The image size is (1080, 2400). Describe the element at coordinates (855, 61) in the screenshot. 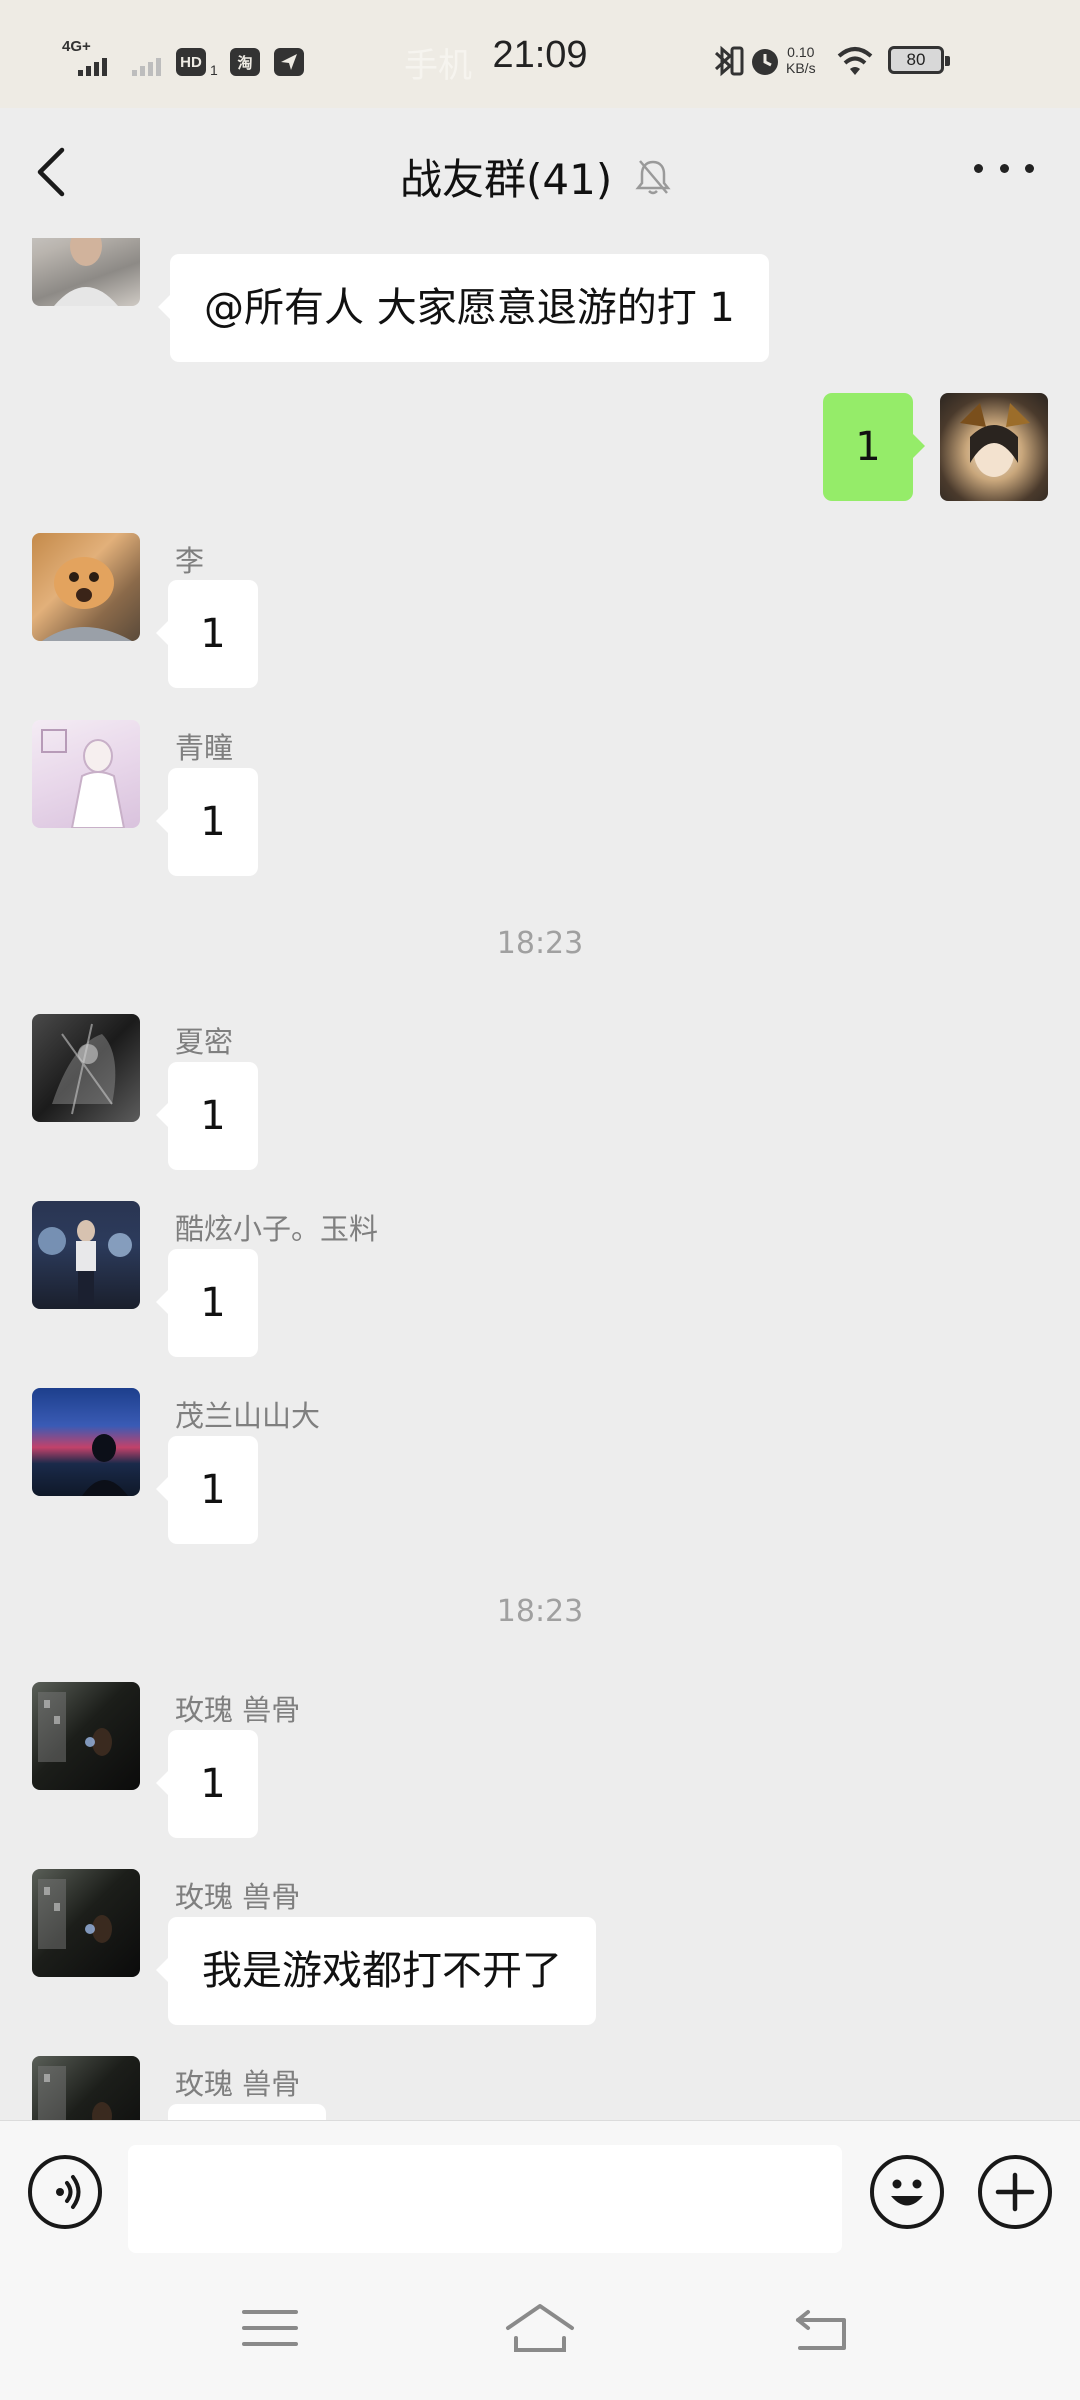

I see `wifi-icon` at that location.